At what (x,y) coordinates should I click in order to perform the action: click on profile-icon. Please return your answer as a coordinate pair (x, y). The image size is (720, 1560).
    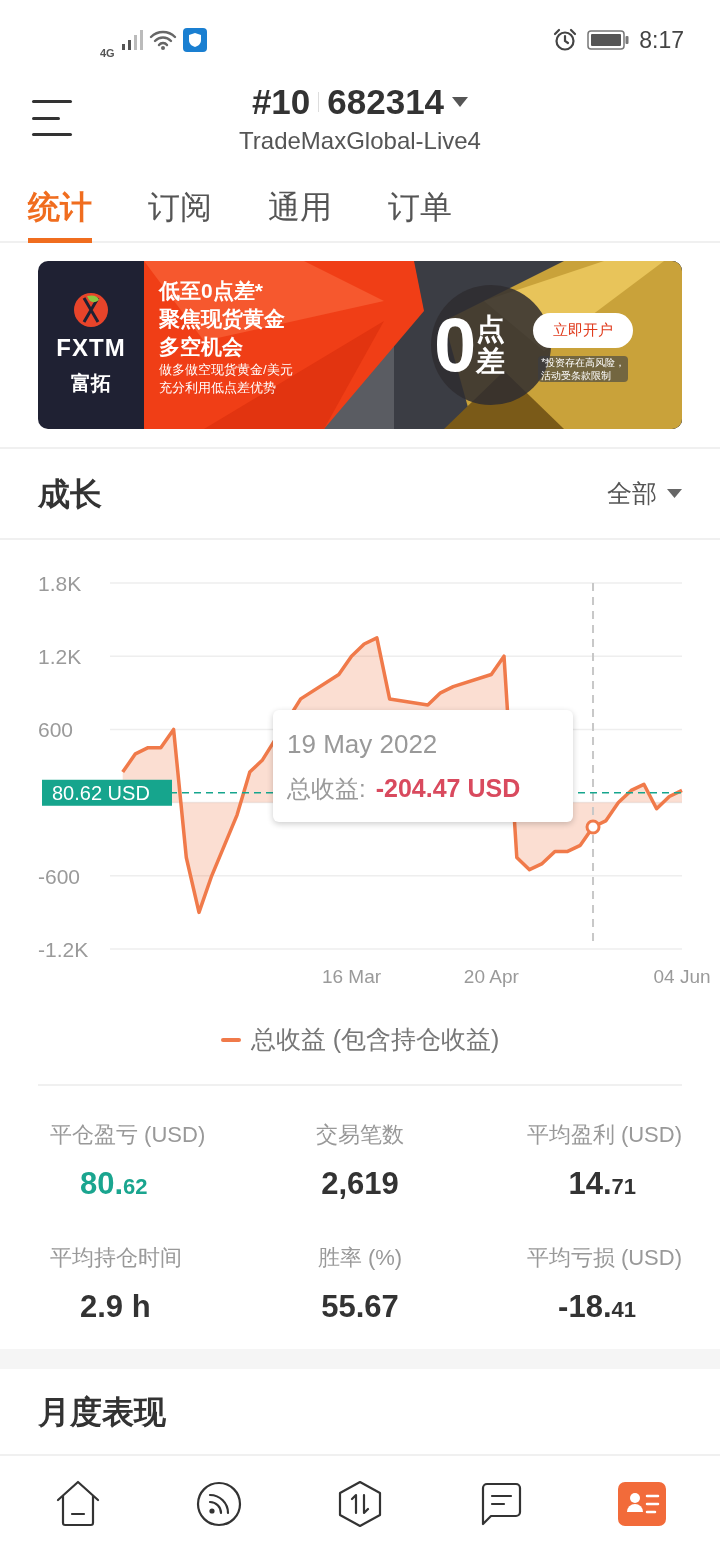
    Looking at the image, I should click on (641, 1504).